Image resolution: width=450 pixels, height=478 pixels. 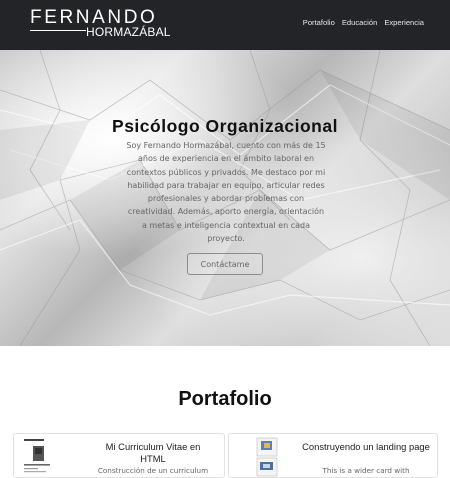 What do you see at coordinates (58, 30) in the screenshot?
I see `brand-rule` at bounding box center [58, 30].